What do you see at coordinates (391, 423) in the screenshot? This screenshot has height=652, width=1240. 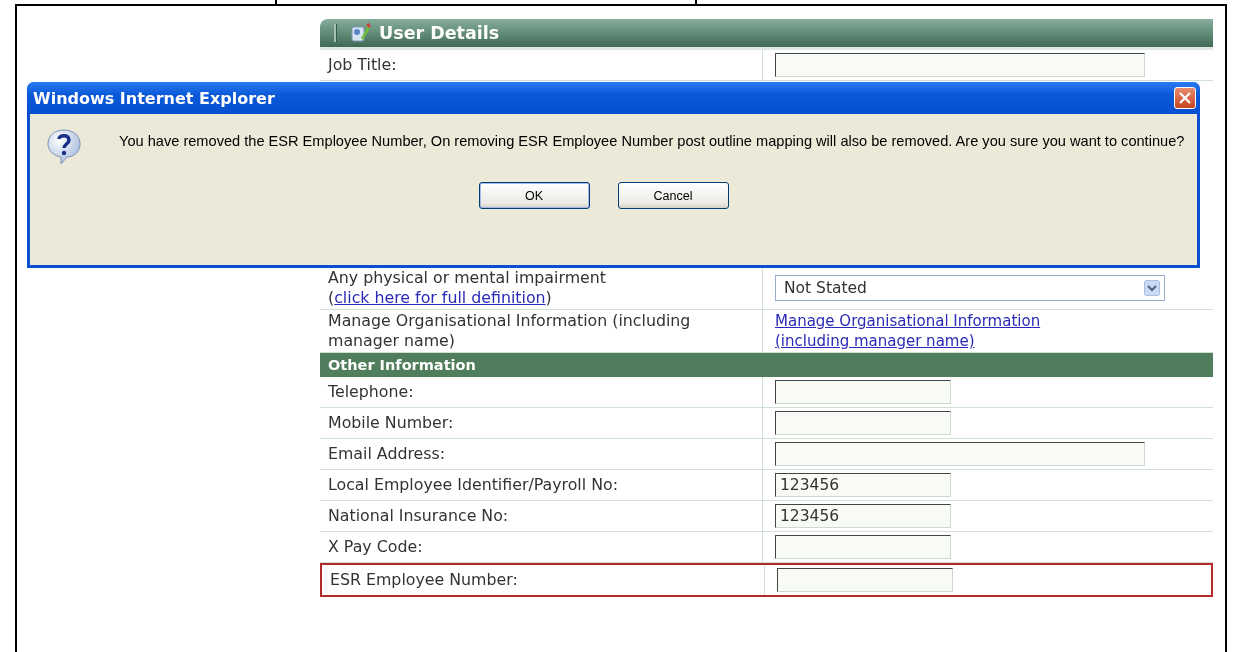 I see `field-label: Mobile Number:` at bounding box center [391, 423].